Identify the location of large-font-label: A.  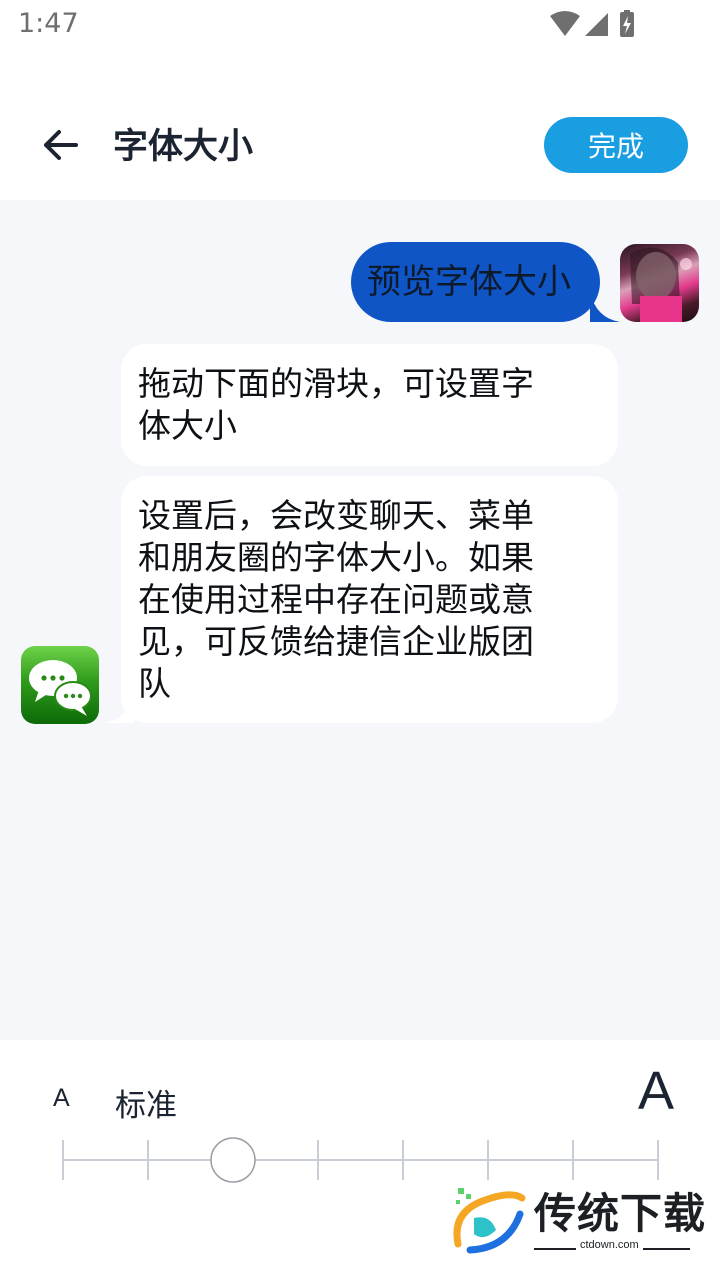
(656, 1091).